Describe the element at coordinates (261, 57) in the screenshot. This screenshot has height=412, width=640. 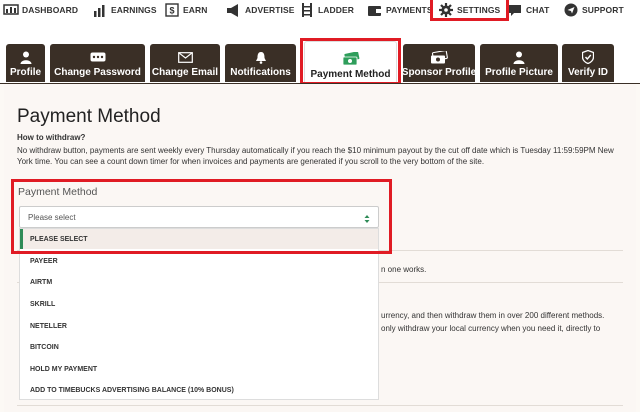
I see `bell-icon` at that location.